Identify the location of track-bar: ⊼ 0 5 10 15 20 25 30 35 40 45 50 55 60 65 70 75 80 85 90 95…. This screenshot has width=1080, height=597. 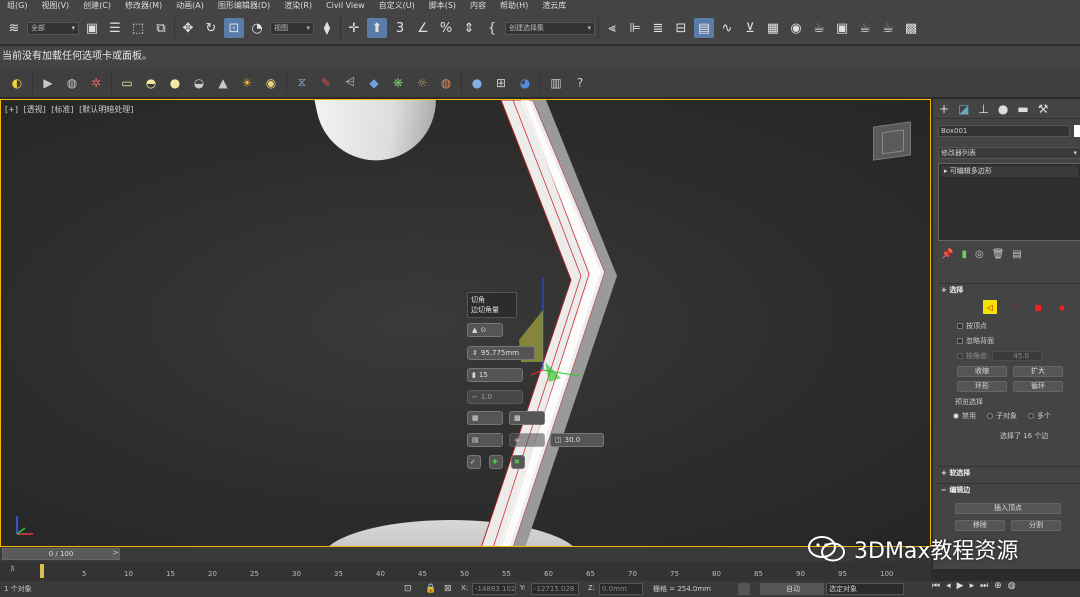
(465, 571).